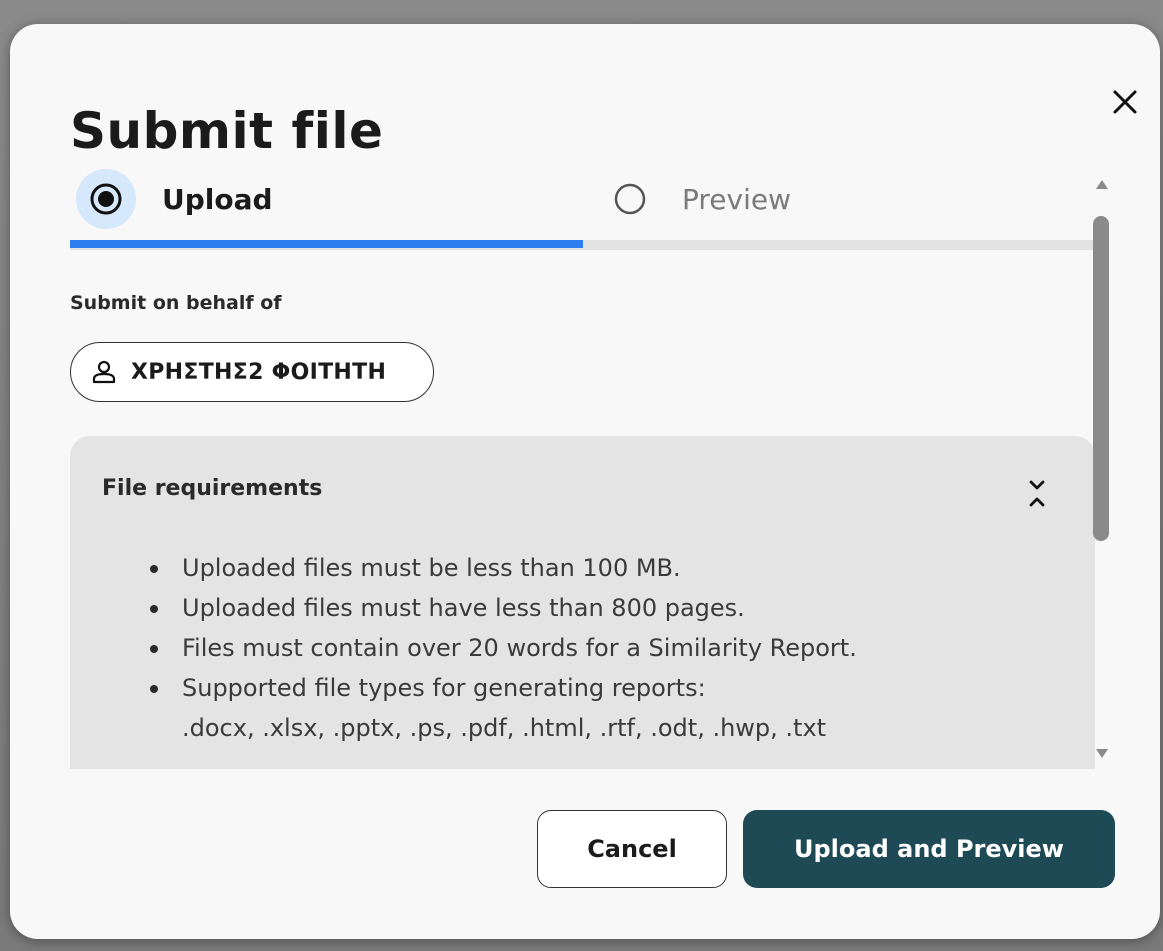 This screenshot has height=951, width=1163. I want to click on user-name: ΧΡΗΣΤΗΣ2 ΦΟΙΤΗΤΗ, so click(259, 372).